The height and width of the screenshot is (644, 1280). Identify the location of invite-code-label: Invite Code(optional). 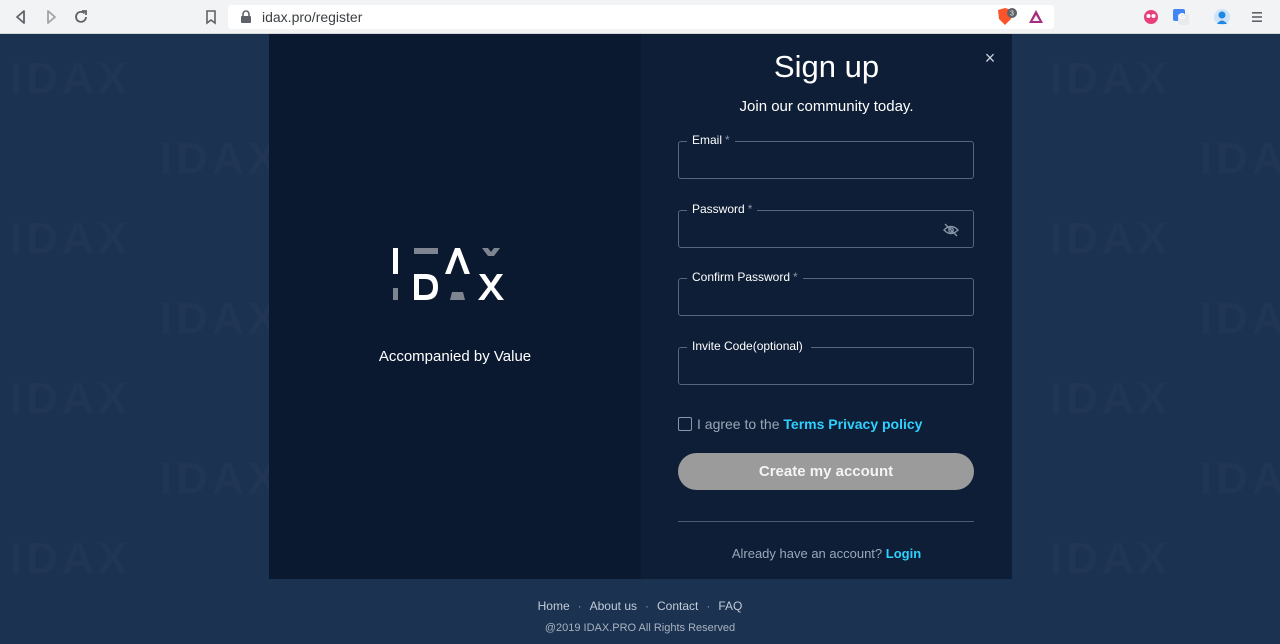
(749, 346).